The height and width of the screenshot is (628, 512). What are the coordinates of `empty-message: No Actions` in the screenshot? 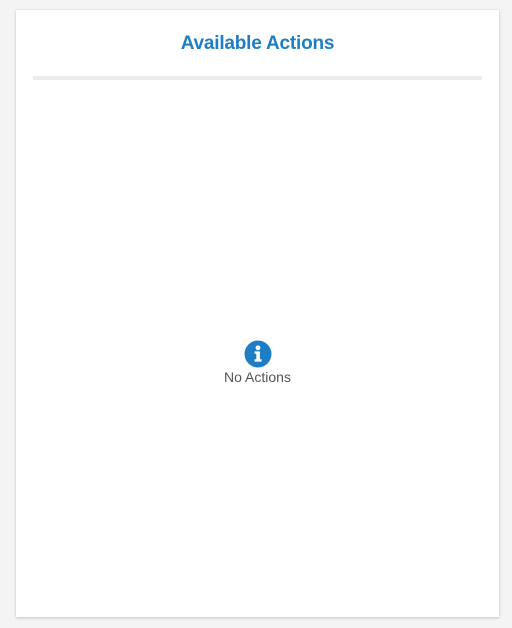 It's located at (257, 377).